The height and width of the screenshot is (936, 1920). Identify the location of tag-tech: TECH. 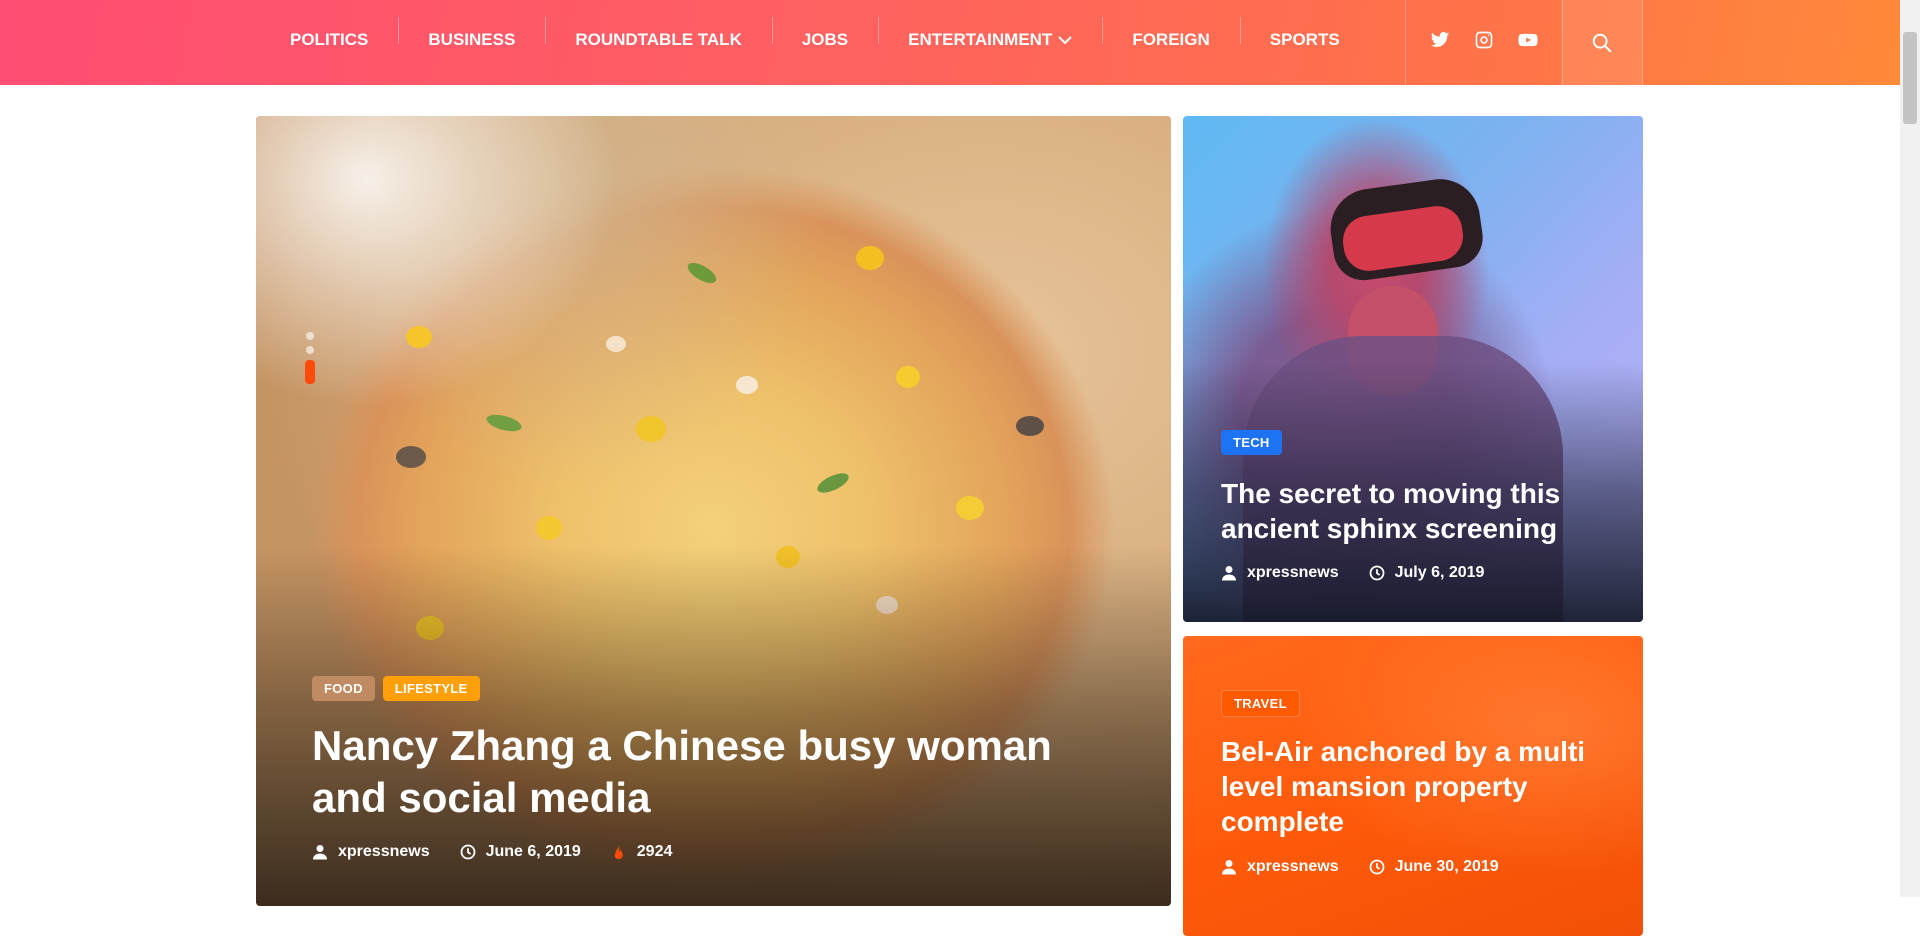
(1251, 442).